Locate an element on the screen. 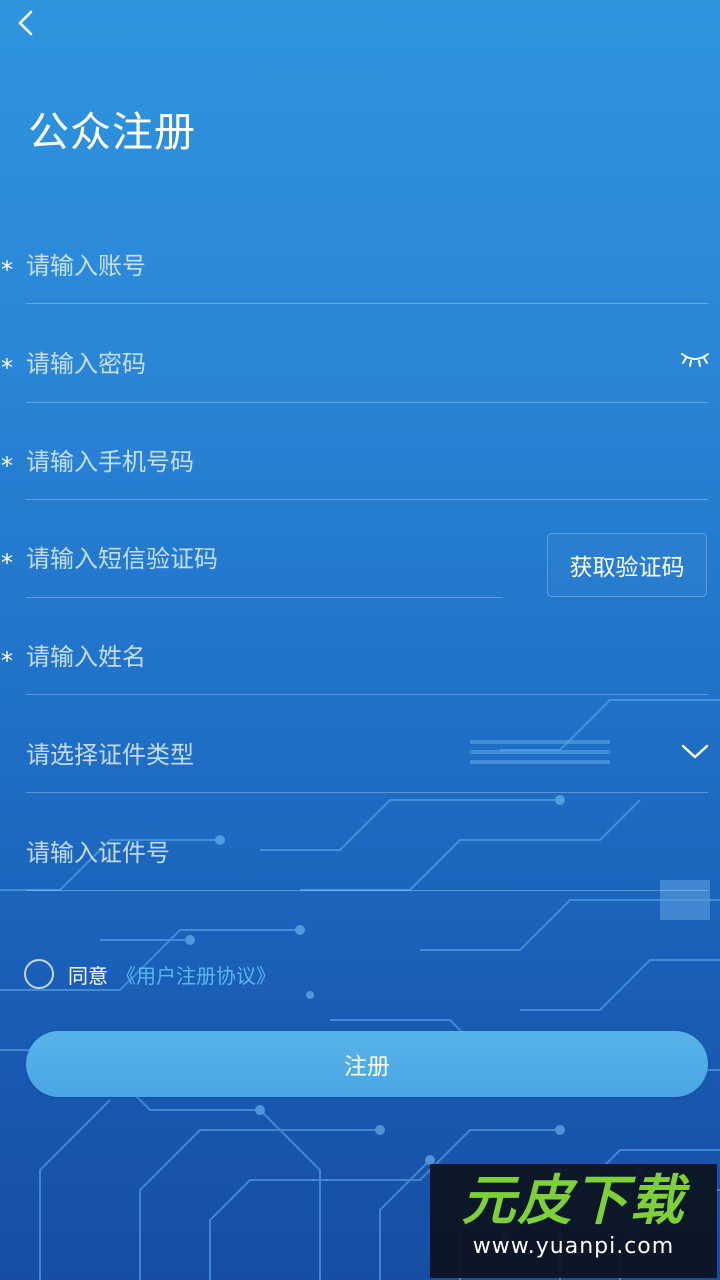 This screenshot has height=1280, width=720. id-number-row is located at coordinates (360, 872).